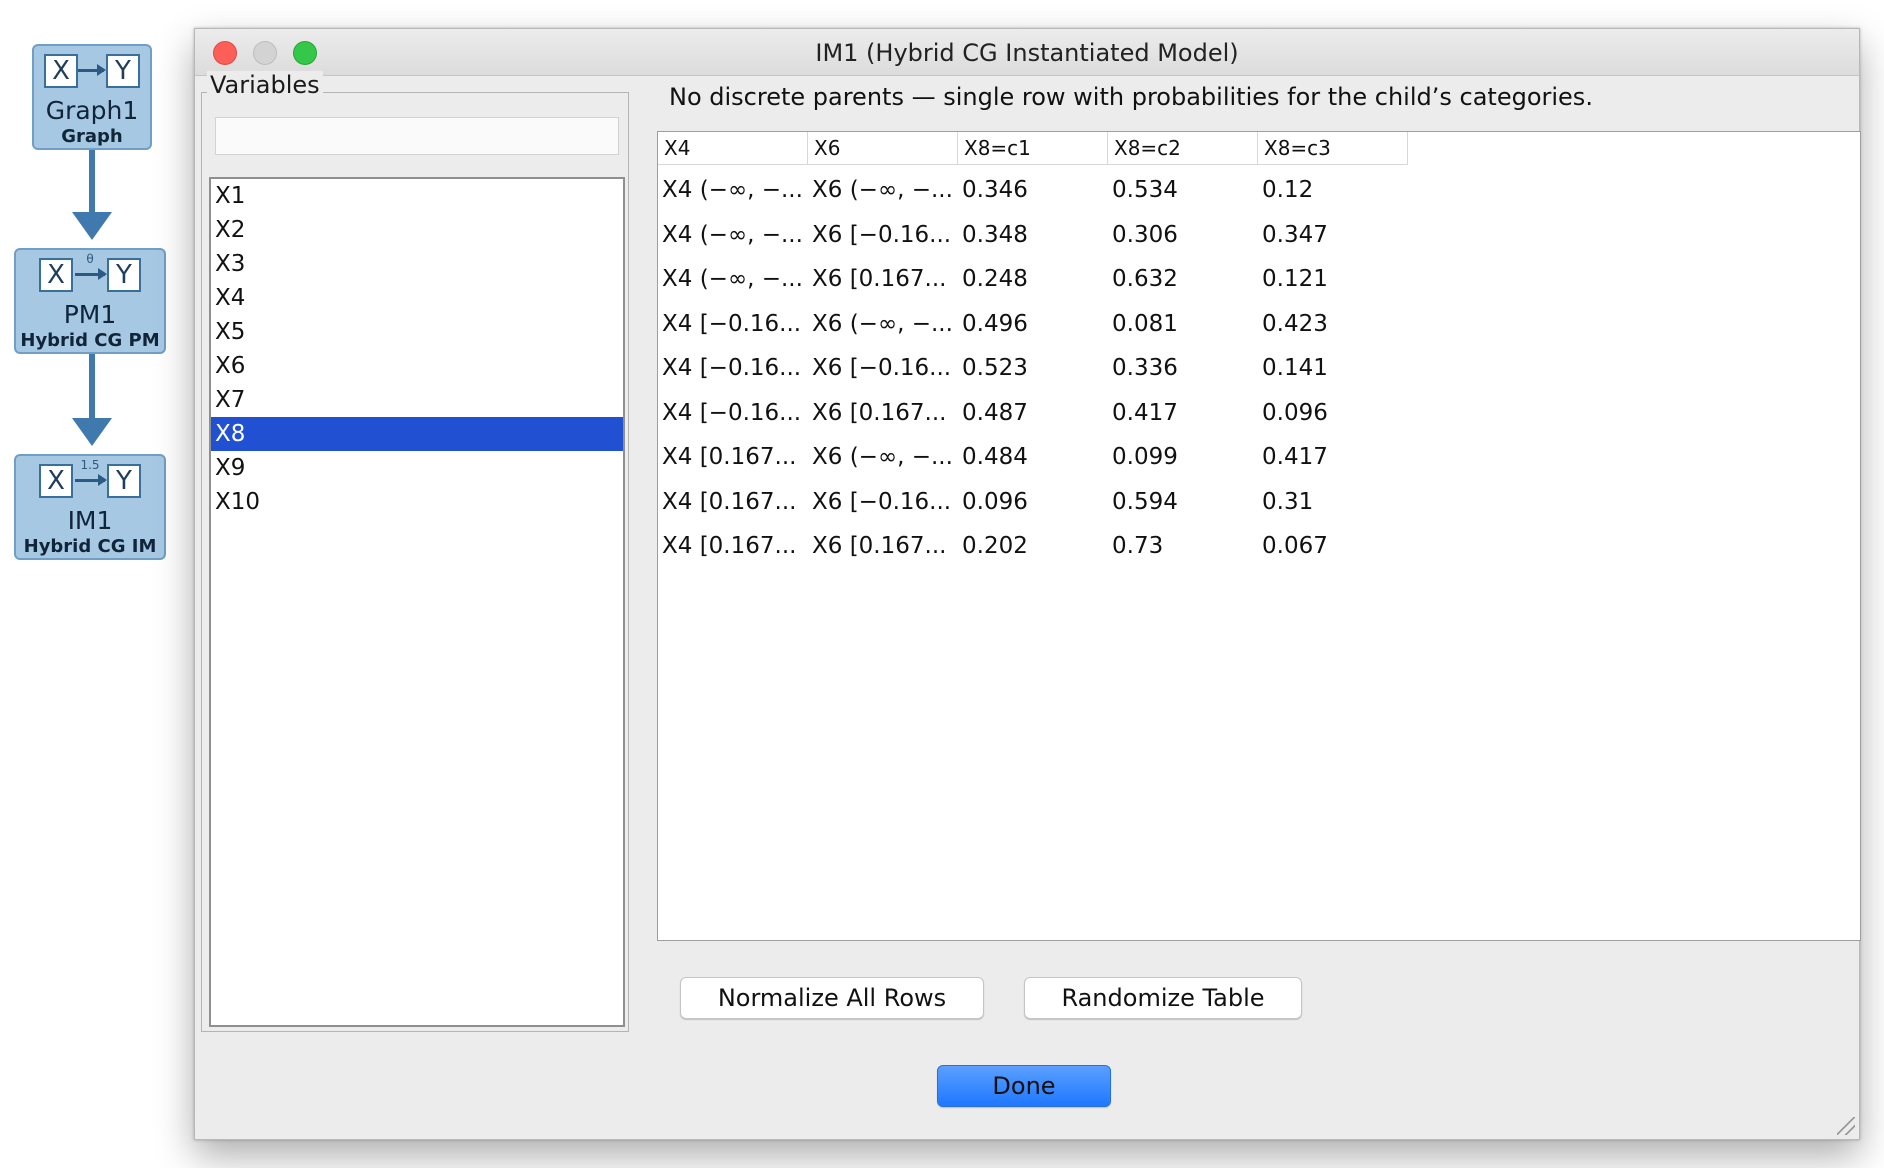 The image size is (1884, 1168). What do you see at coordinates (417, 332) in the screenshot?
I see `variable-item: X5` at bounding box center [417, 332].